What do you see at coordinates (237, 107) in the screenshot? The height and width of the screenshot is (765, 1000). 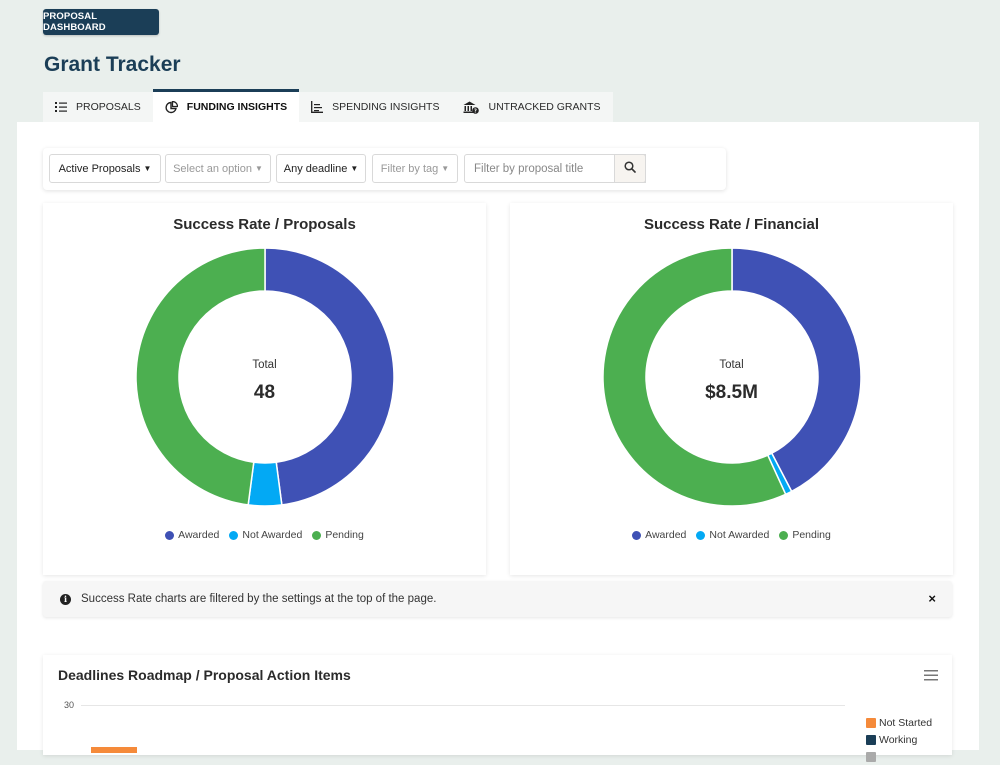 I see `tab-label: FUNDING INSIGHTS` at bounding box center [237, 107].